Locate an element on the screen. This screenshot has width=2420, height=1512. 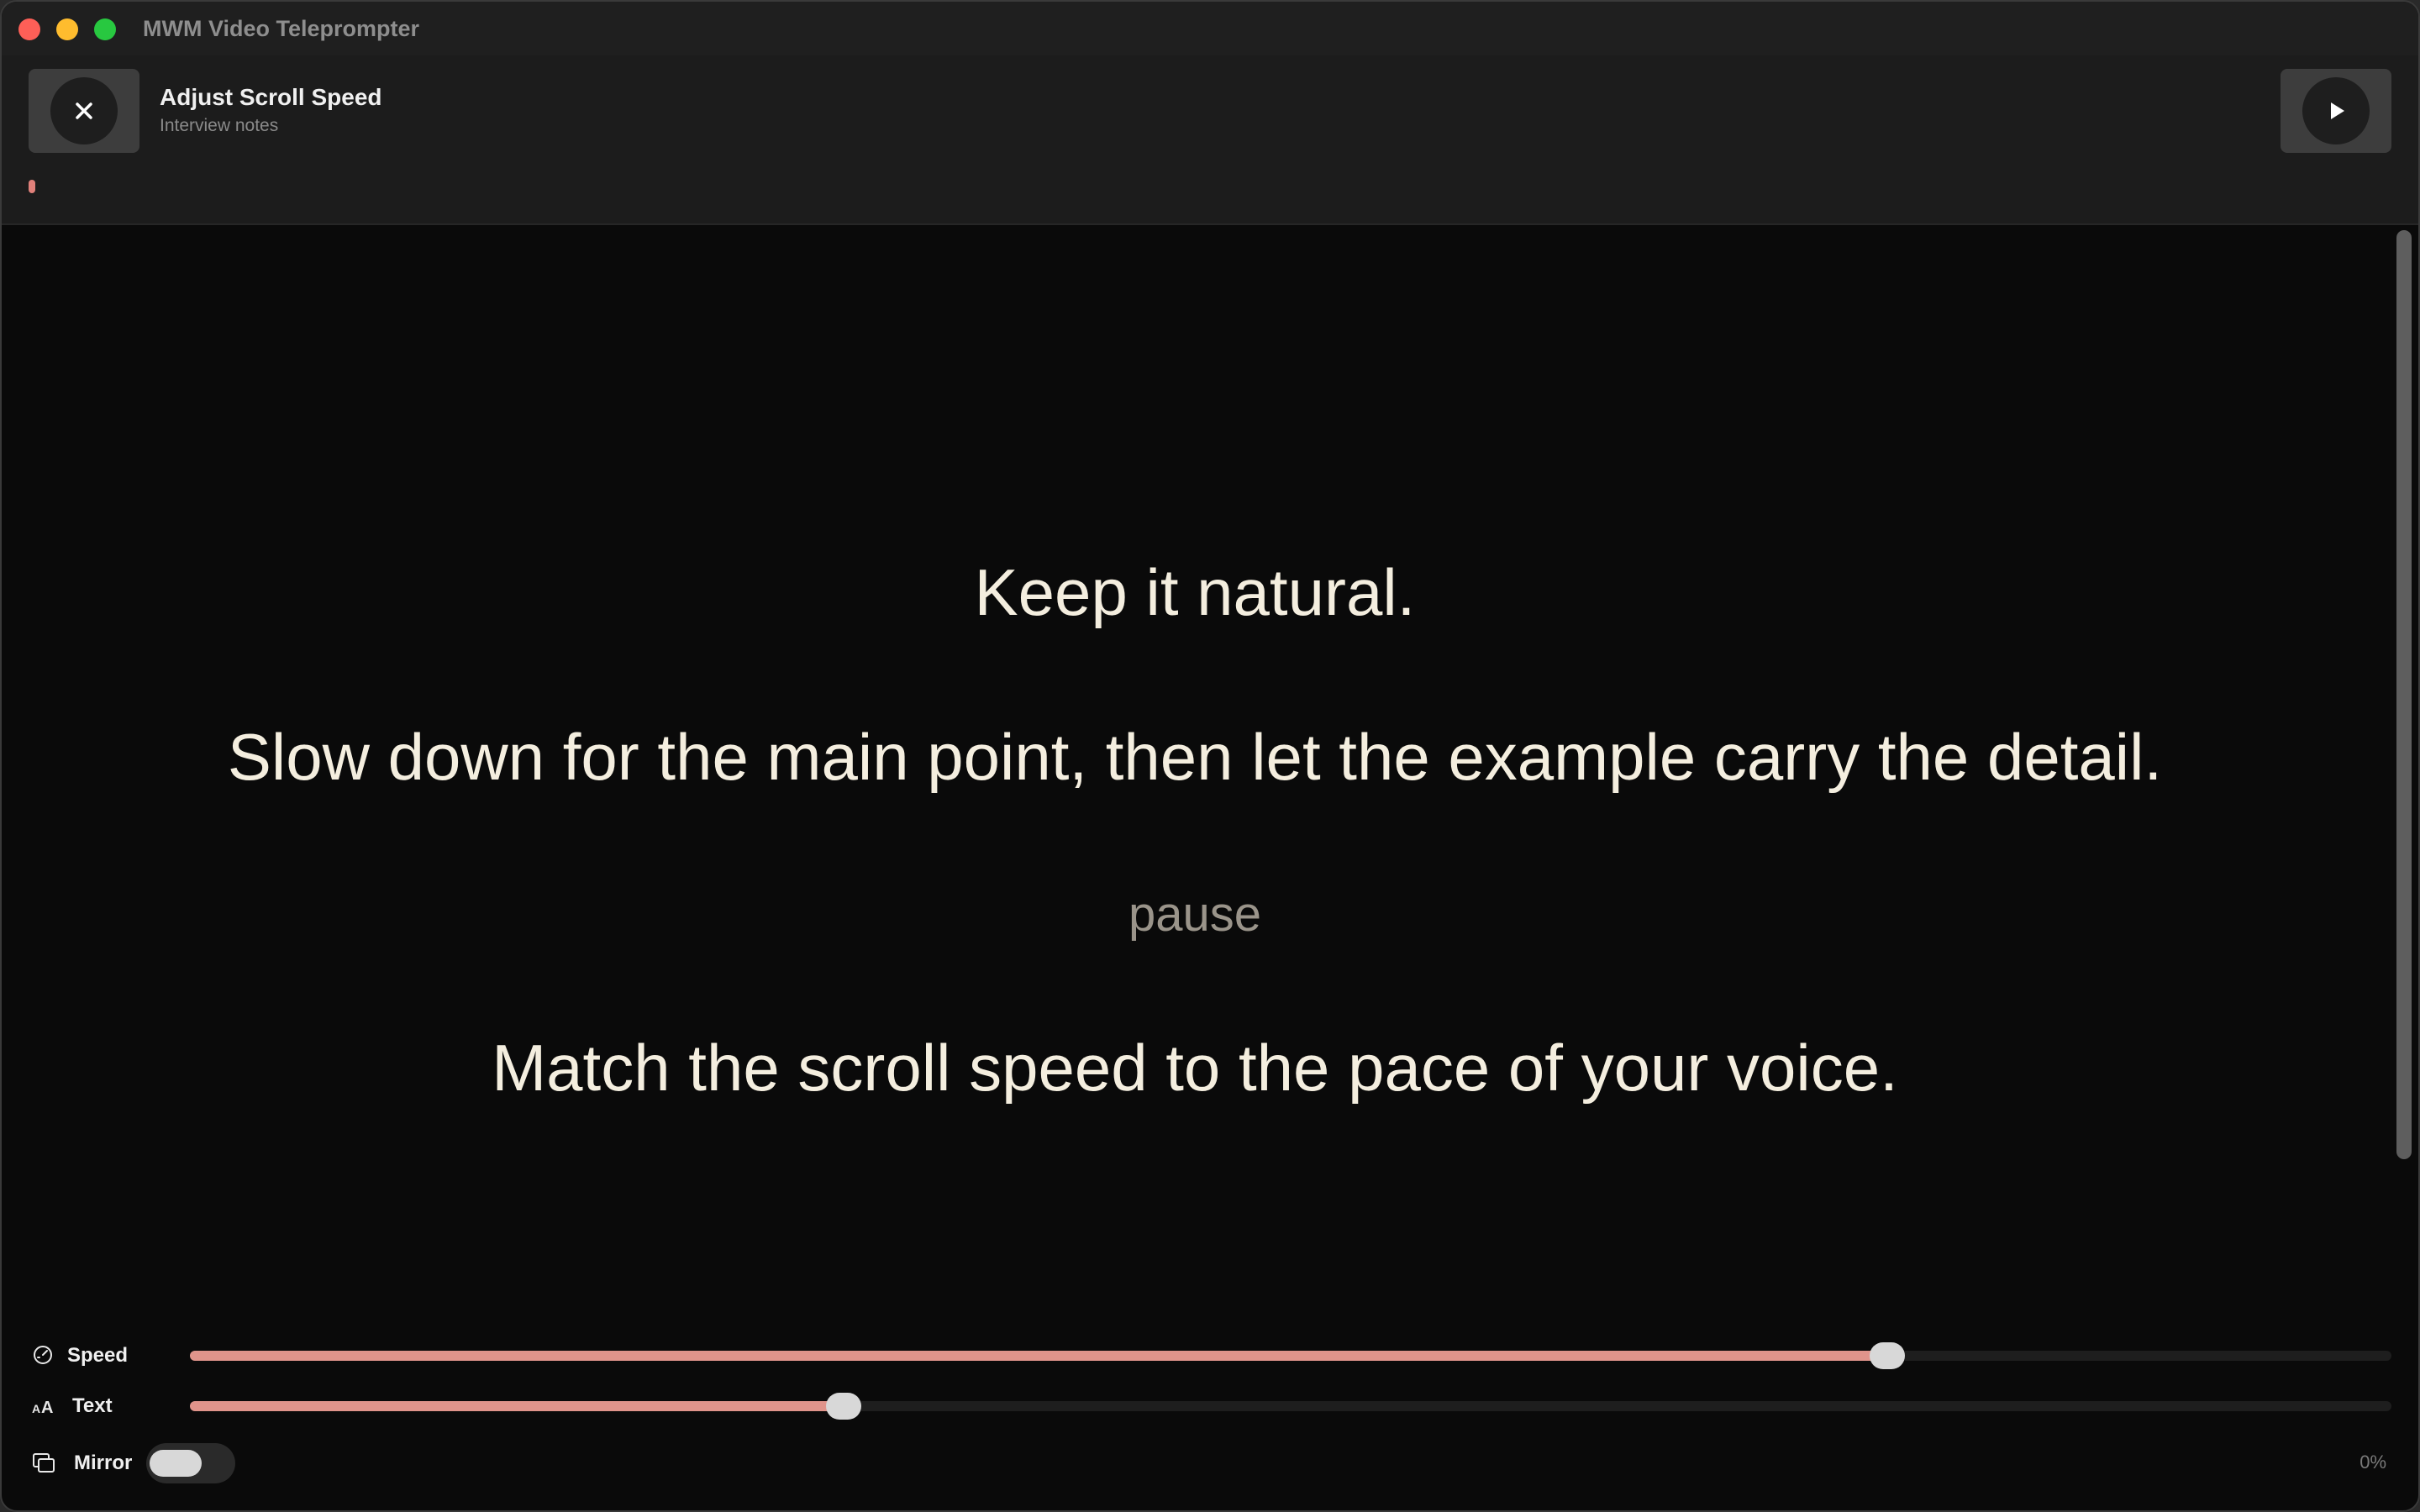
play-button is located at coordinates (2336, 110).